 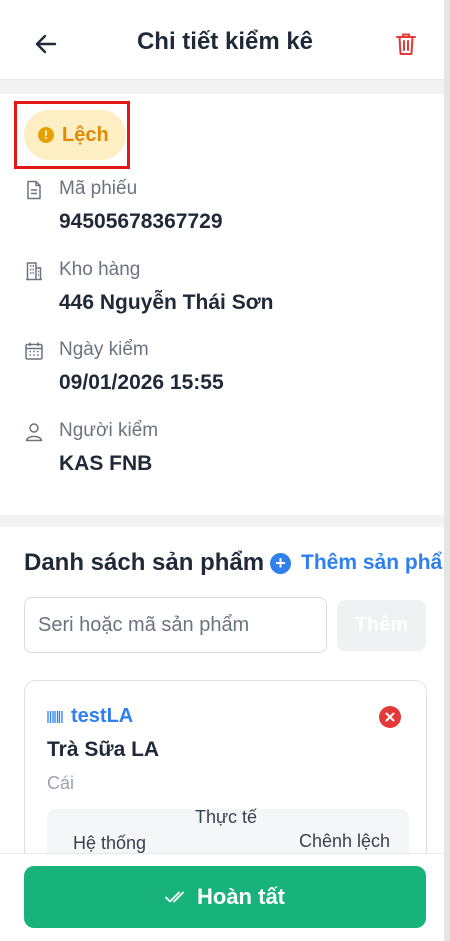 What do you see at coordinates (100, 269) in the screenshot?
I see `info-label: Kho hàng` at bounding box center [100, 269].